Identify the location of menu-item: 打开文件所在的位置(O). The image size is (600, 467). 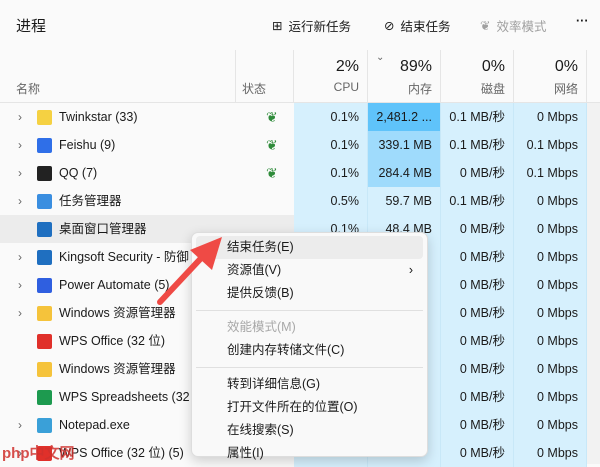
(309, 407).